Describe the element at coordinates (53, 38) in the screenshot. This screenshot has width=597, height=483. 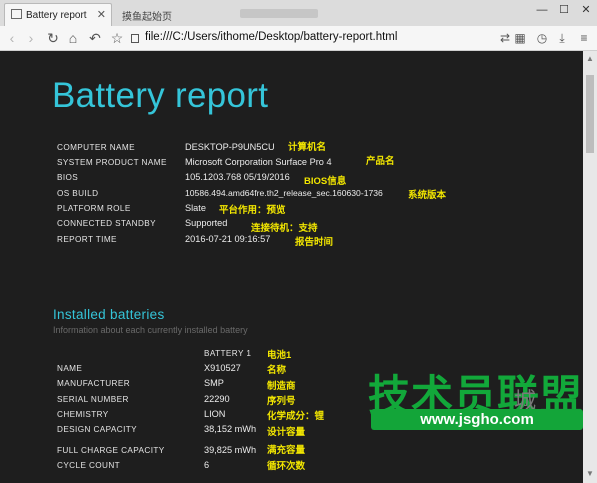
I see `refresh-icon: ↻` at that location.